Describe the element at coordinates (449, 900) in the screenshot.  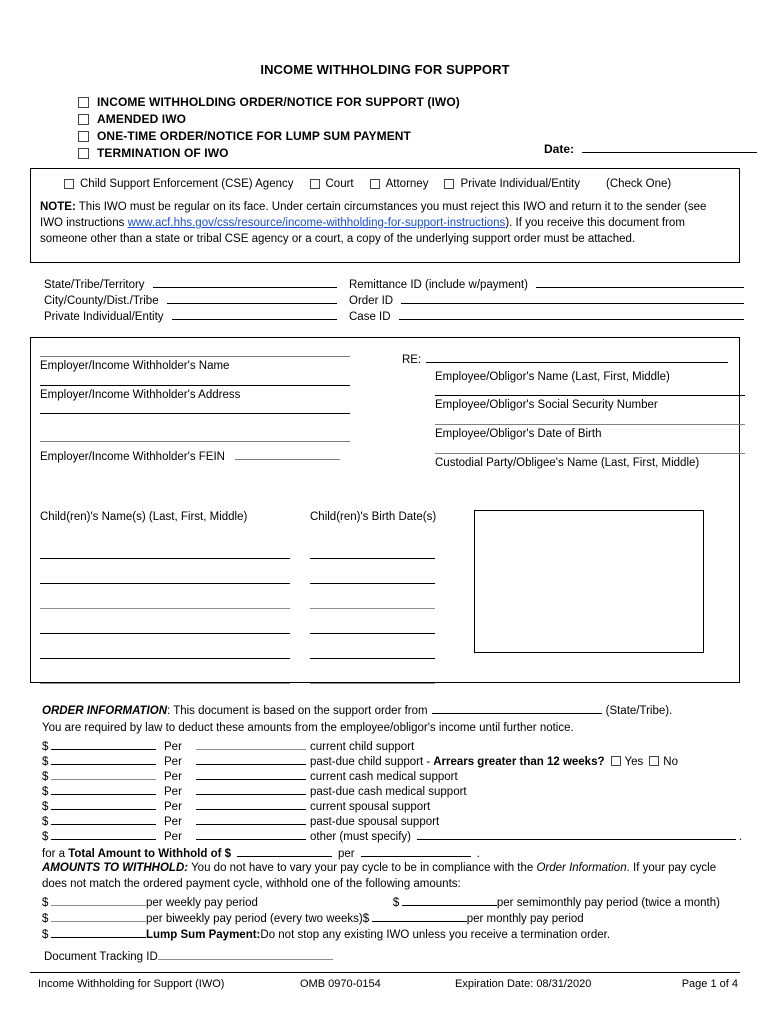
I see `semimonthly-amount-input` at that location.